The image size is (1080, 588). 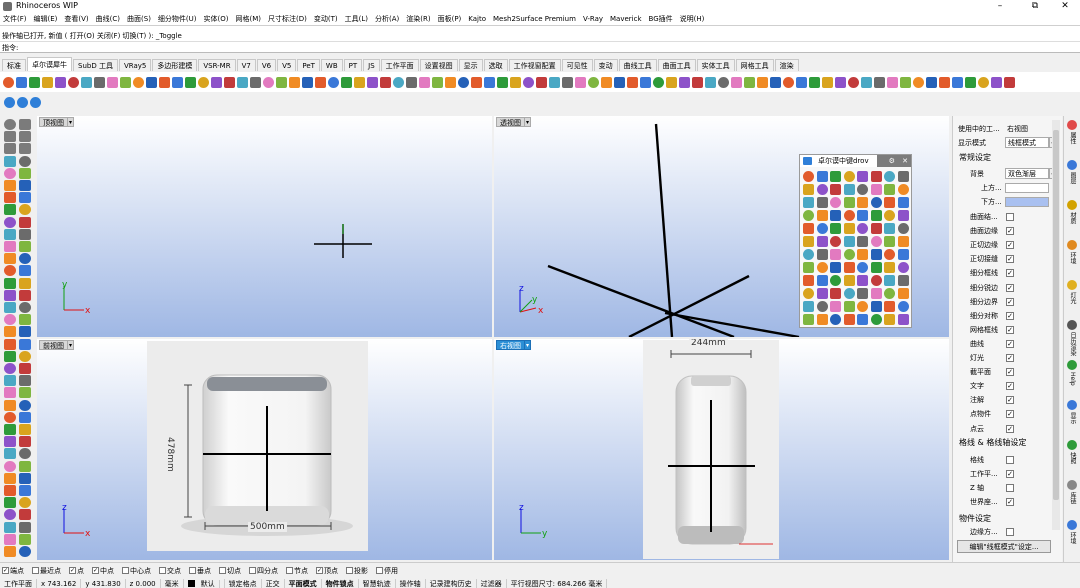 What do you see at coordinates (492, 583) in the screenshot?
I see `filter-toggle: 过滤器` at bounding box center [492, 583].